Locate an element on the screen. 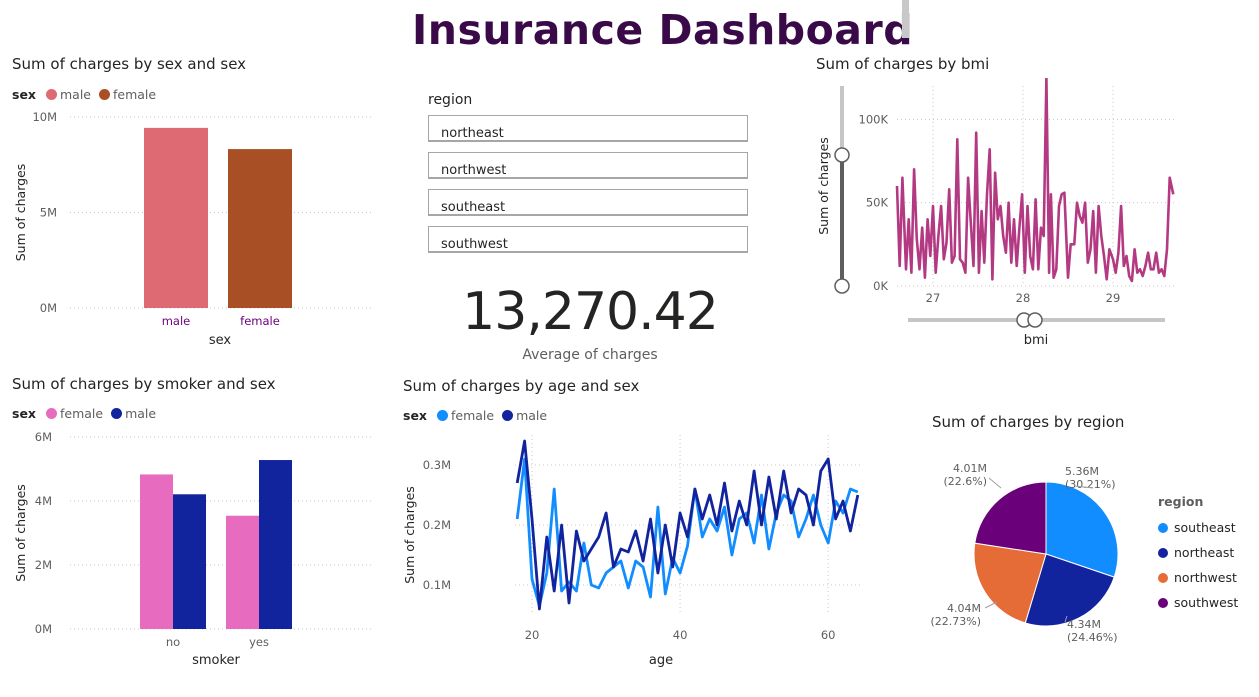  legend-label: northwest is located at coordinates (1205, 577).